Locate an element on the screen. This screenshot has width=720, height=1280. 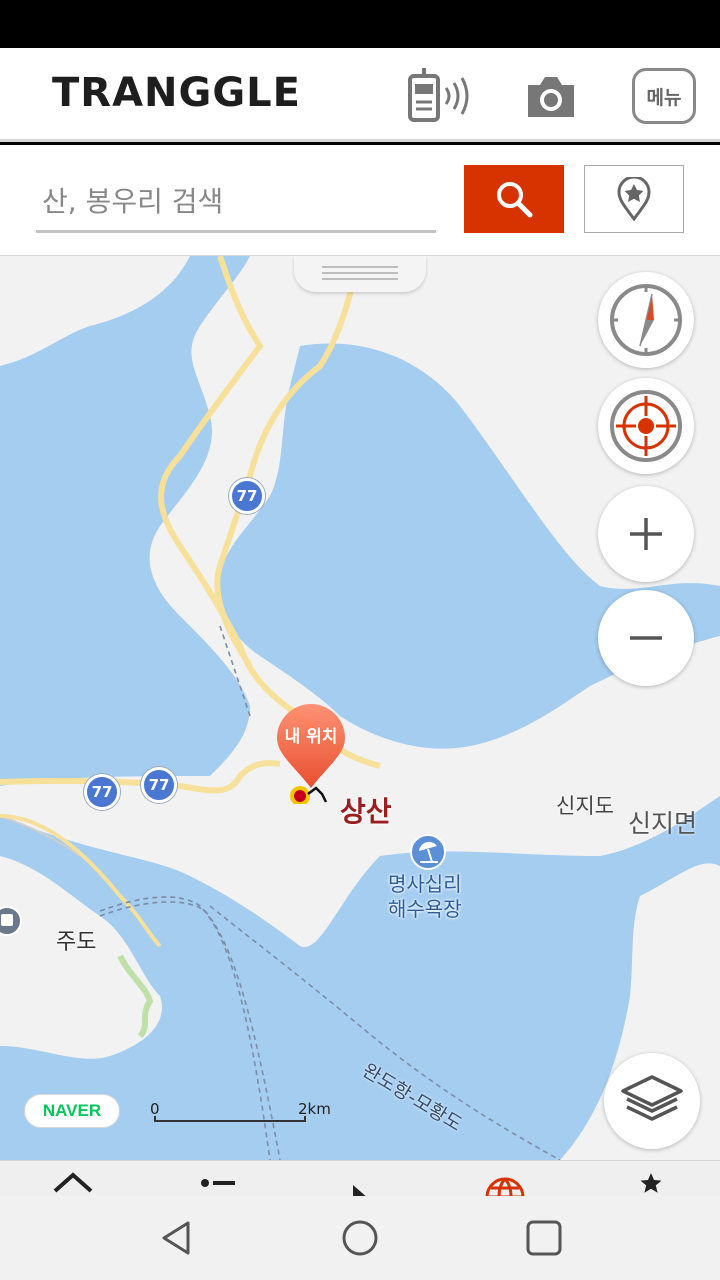
tab-list is located at coordinates (217, 1181).